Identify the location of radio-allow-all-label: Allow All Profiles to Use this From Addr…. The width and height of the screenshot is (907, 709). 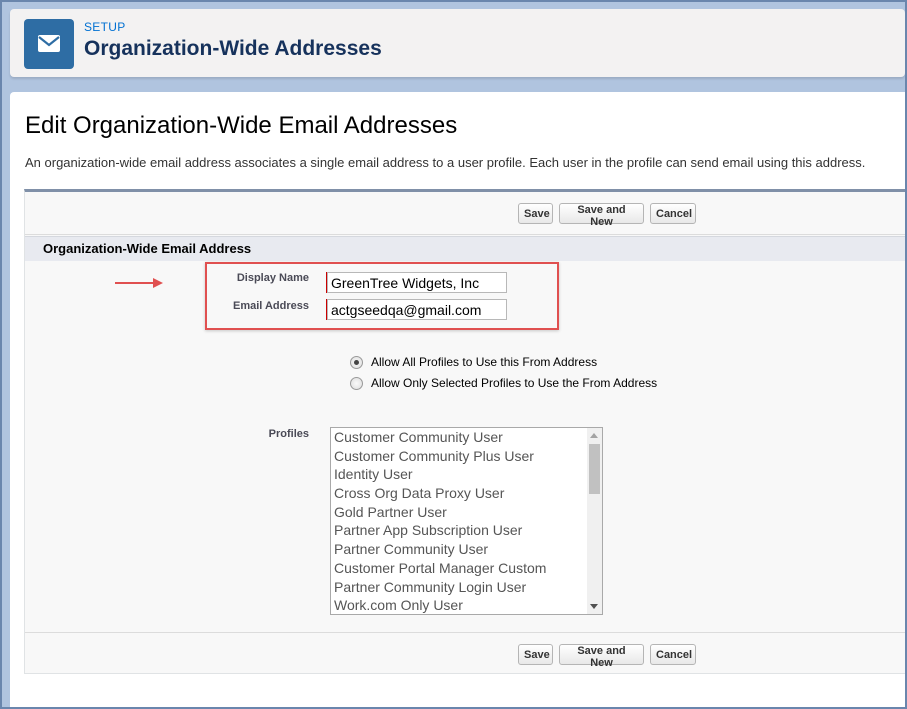
(484, 362).